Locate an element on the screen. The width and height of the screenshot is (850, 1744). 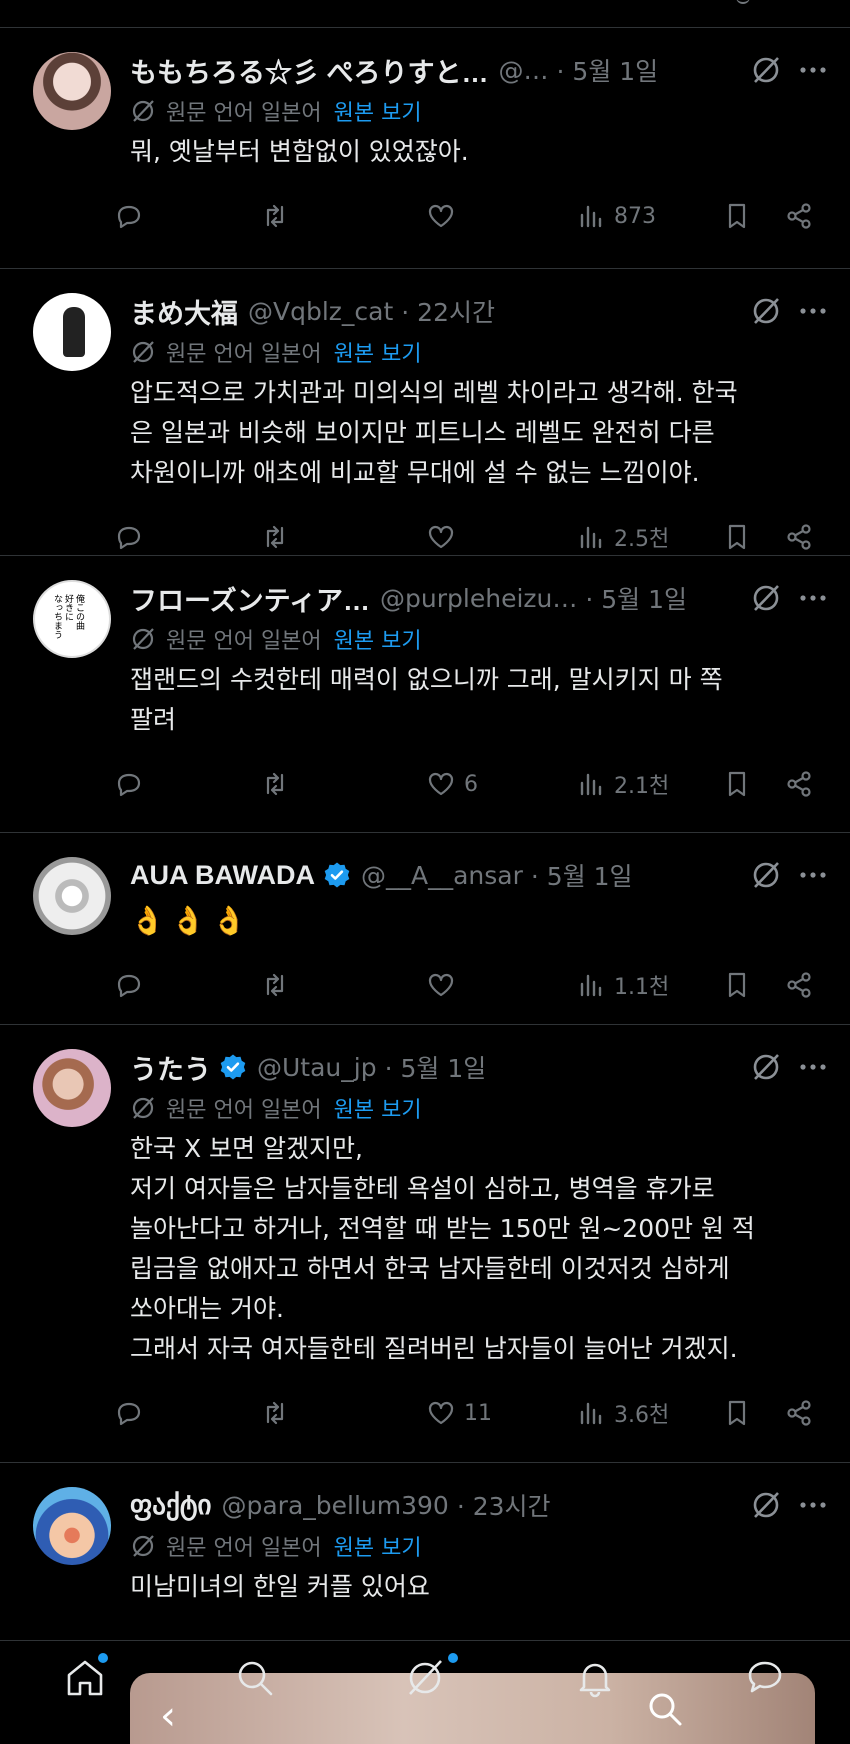
like-count: 11 is located at coordinates (478, 1413).